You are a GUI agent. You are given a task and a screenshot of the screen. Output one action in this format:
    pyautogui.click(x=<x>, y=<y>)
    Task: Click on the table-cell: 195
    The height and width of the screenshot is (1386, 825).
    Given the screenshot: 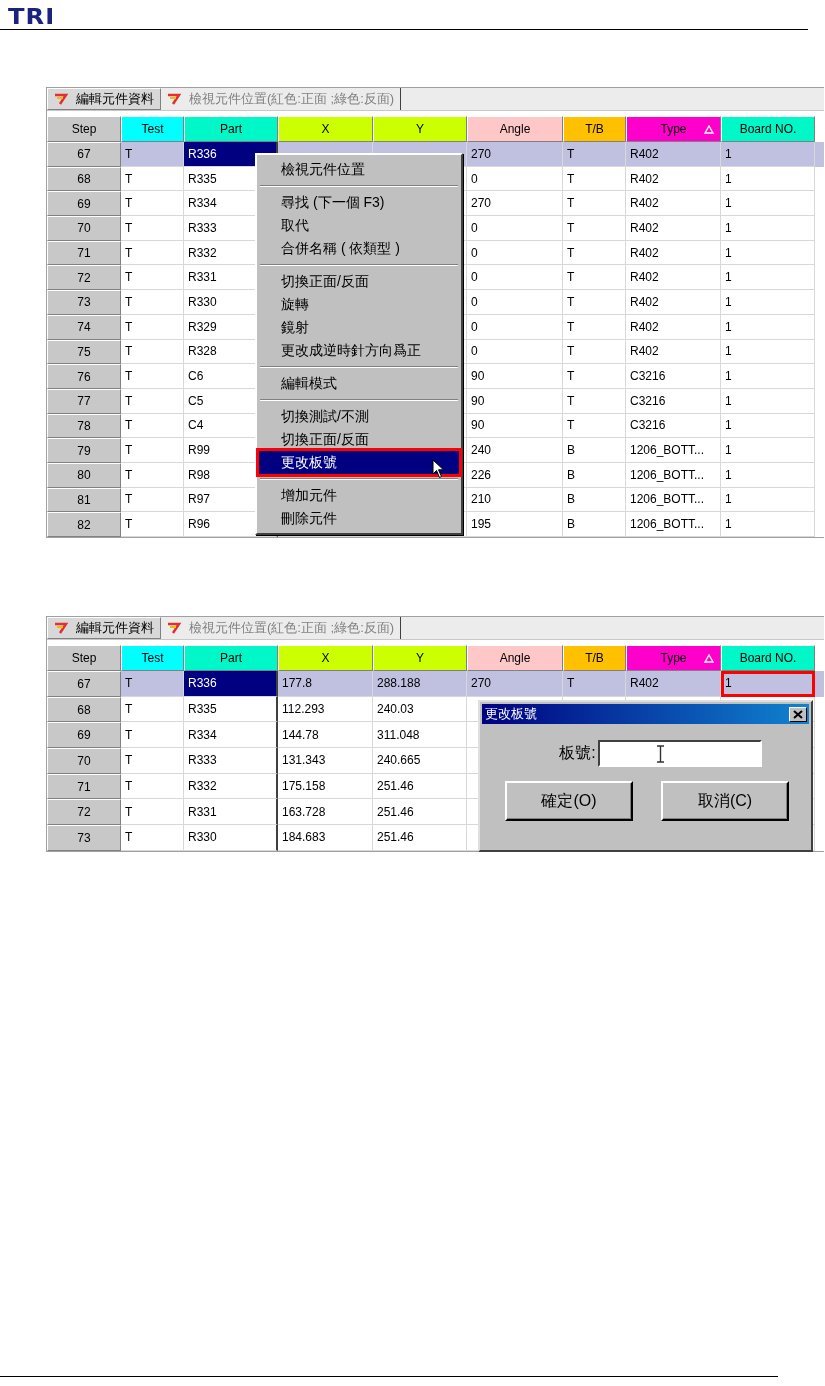 What is the action you would take?
    pyautogui.click(x=515, y=524)
    